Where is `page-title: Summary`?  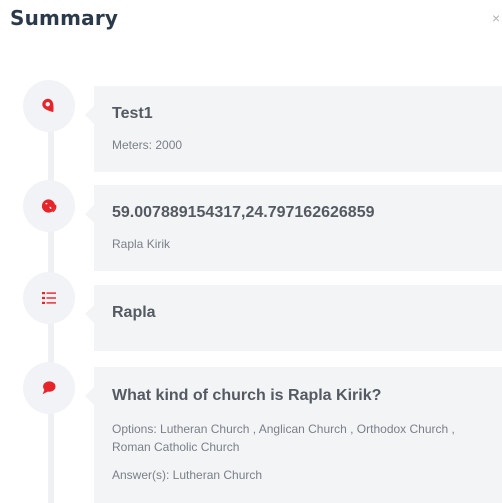 page-title: Summary is located at coordinates (64, 18).